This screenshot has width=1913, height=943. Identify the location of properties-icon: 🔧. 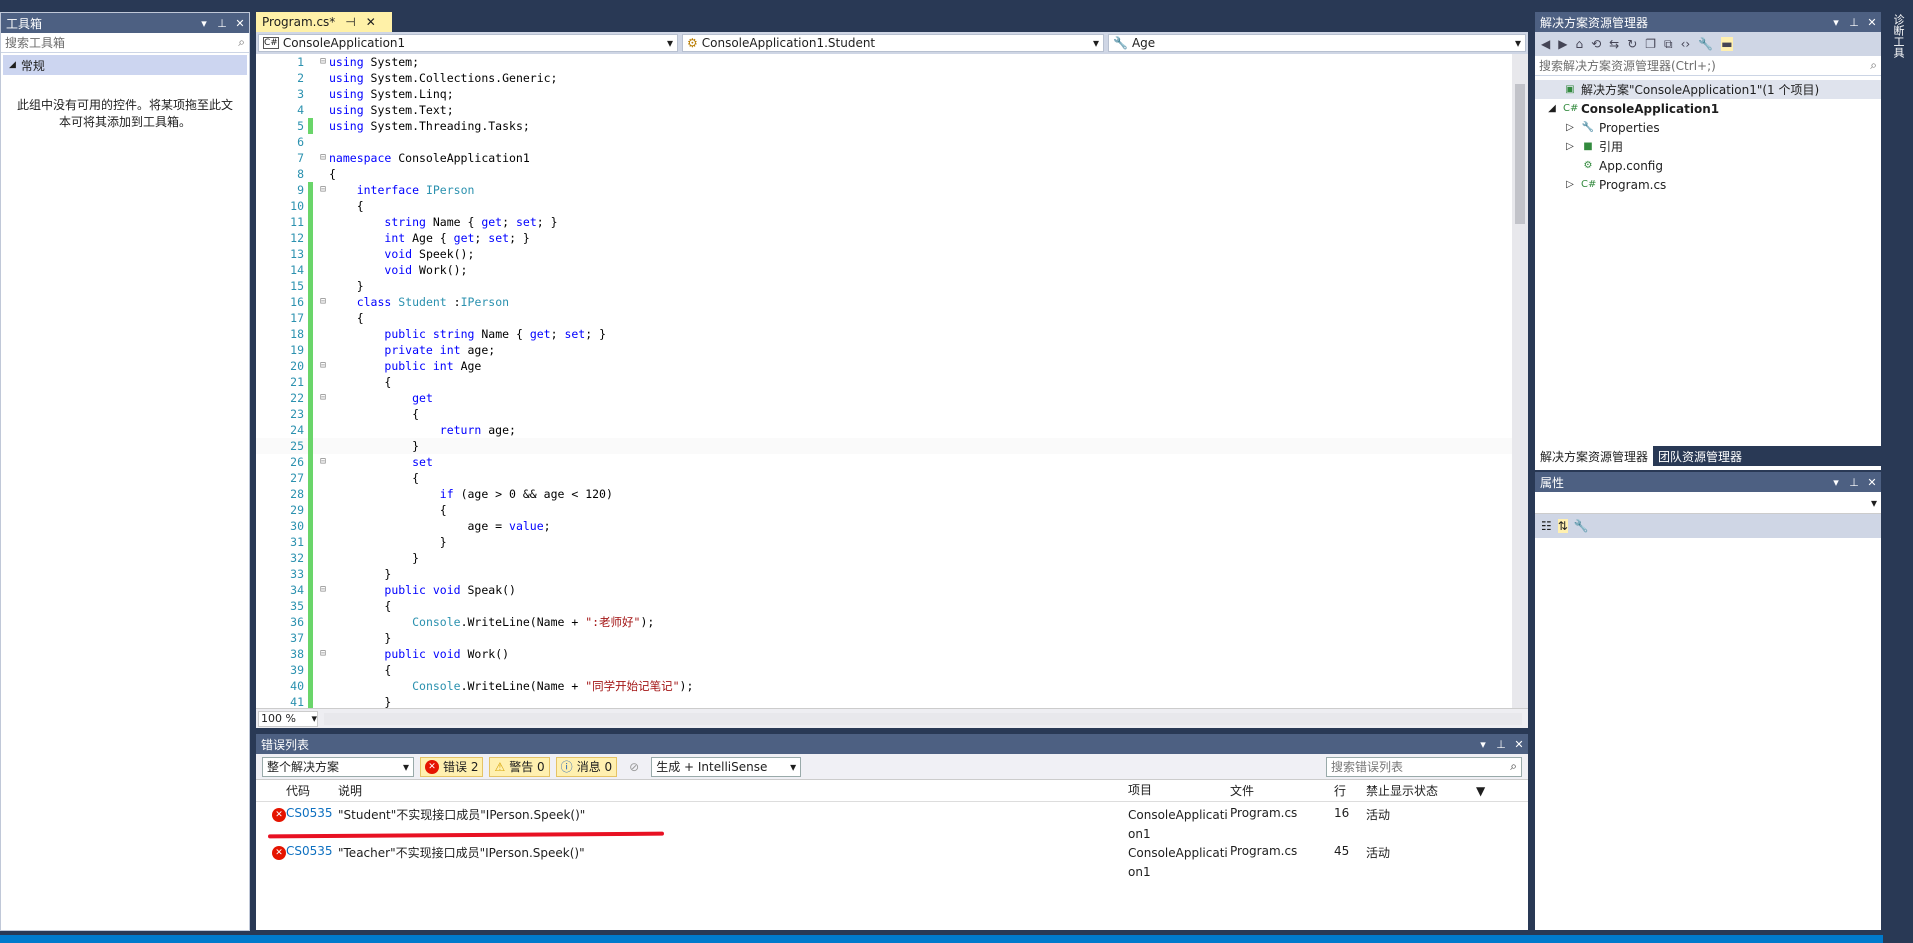
(1705, 44).